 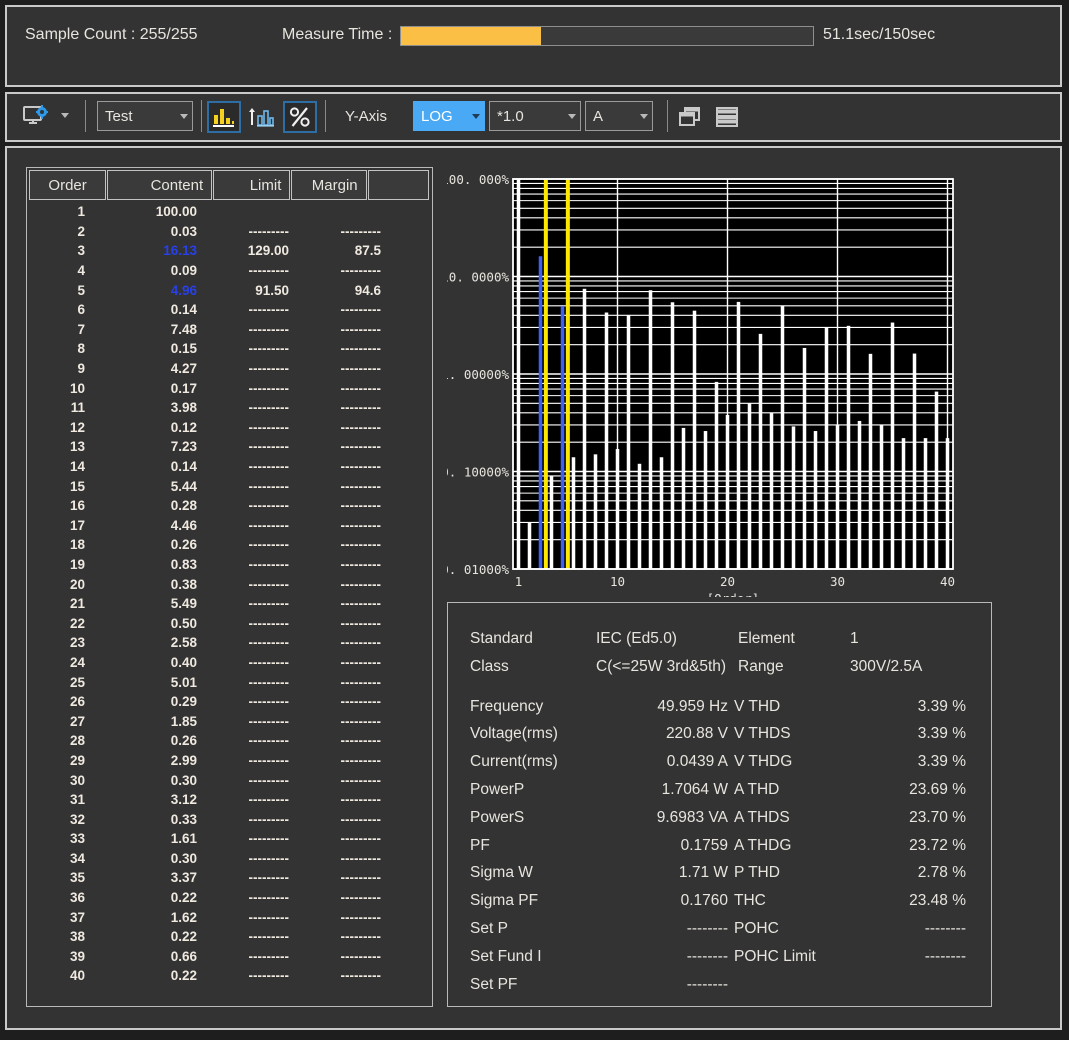 What do you see at coordinates (229, 506) in the screenshot?
I see `table-row: 16 0.28 --------- ---------` at bounding box center [229, 506].